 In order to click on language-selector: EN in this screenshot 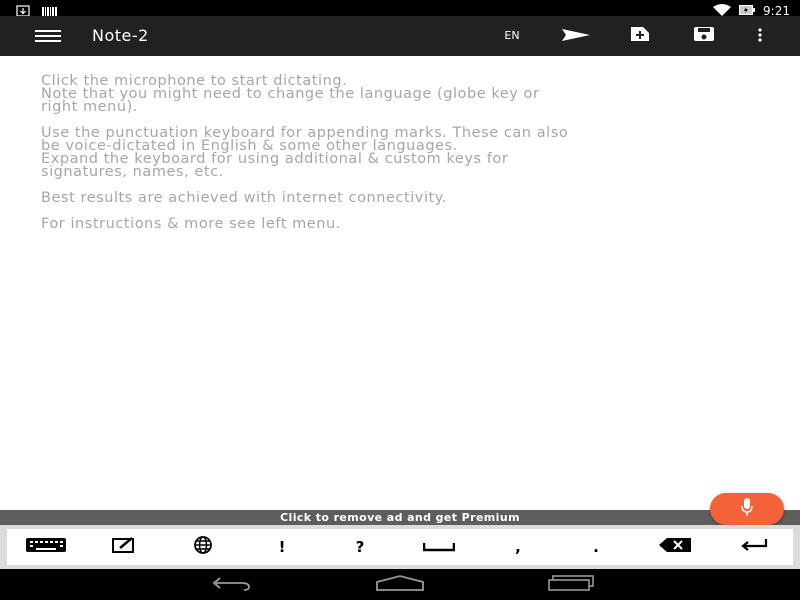, I will do `click(512, 36)`.